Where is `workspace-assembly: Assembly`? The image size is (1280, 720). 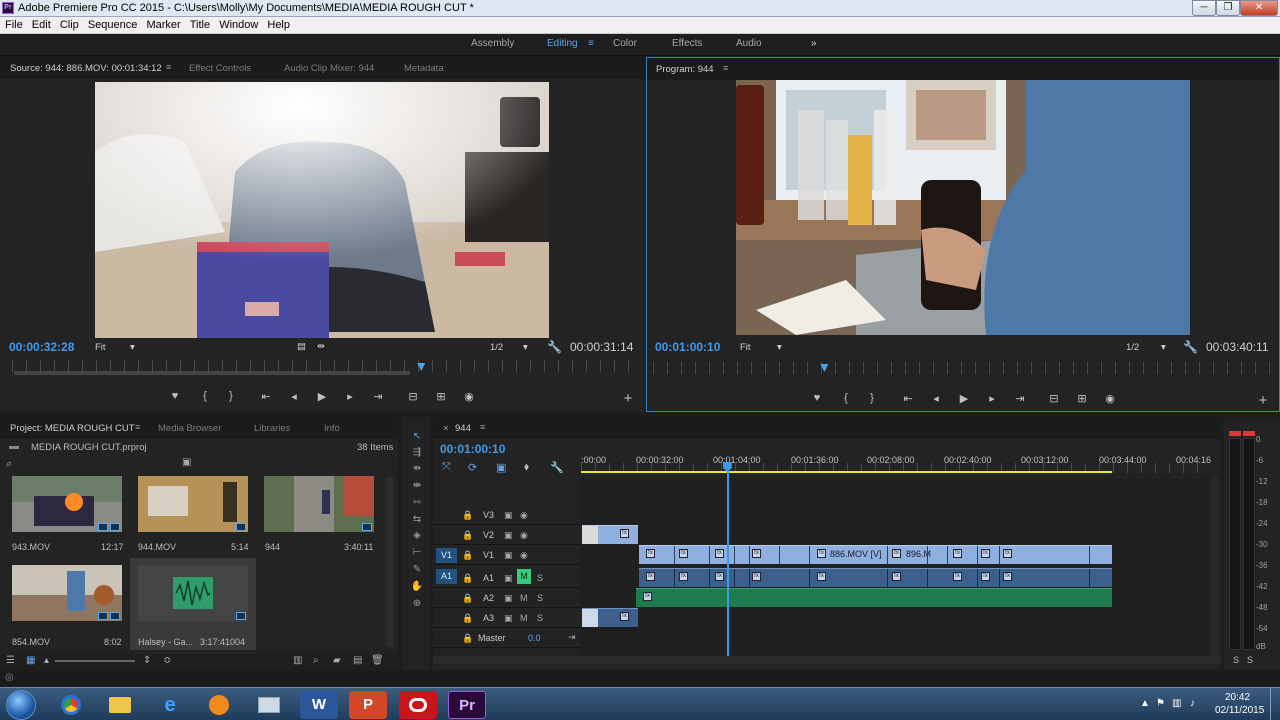 workspace-assembly: Assembly is located at coordinates (492, 43).